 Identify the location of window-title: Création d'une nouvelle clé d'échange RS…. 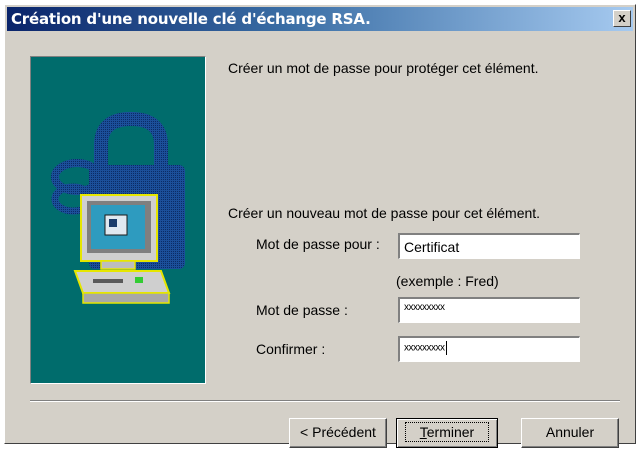
(191, 19).